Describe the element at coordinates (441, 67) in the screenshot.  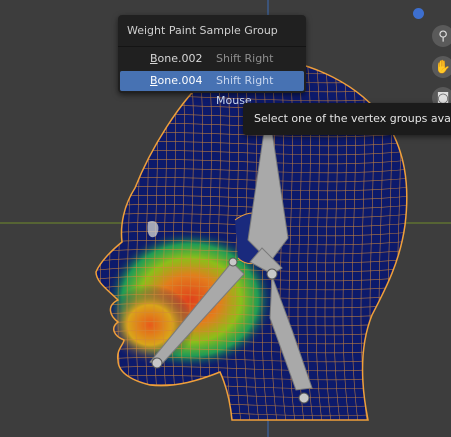
I see `hand-icon: ✋` at that location.